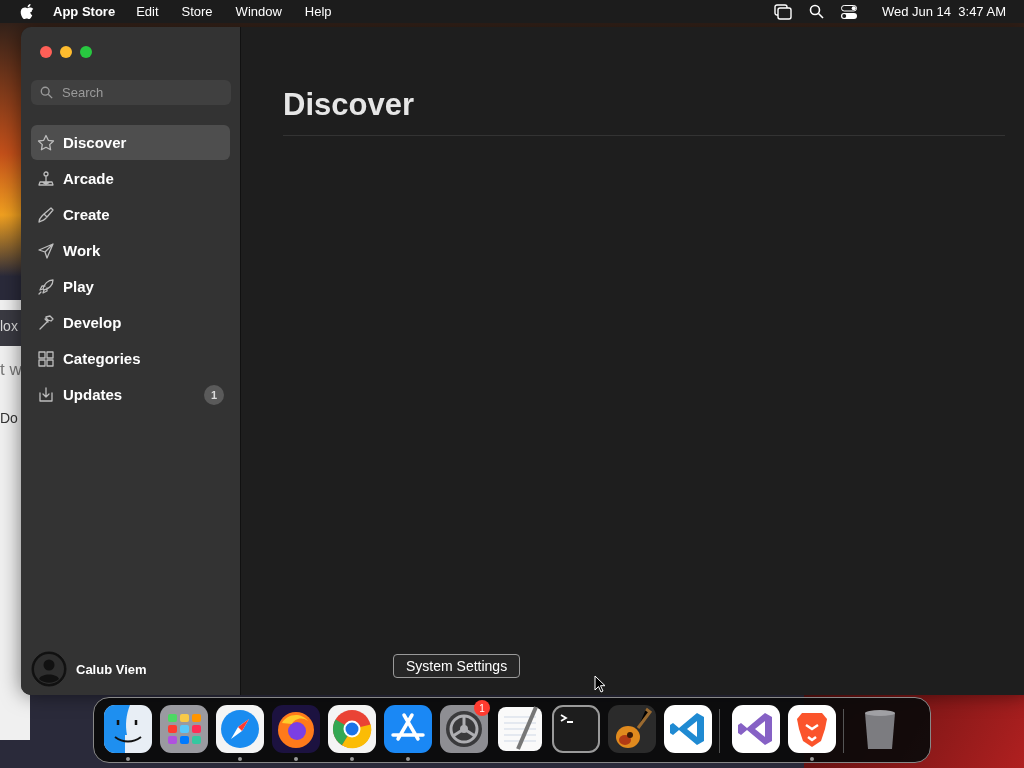  What do you see at coordinates (632, 729) in the screenshot?
I see `guitar-app-icon` at bounding box center [632, 729].